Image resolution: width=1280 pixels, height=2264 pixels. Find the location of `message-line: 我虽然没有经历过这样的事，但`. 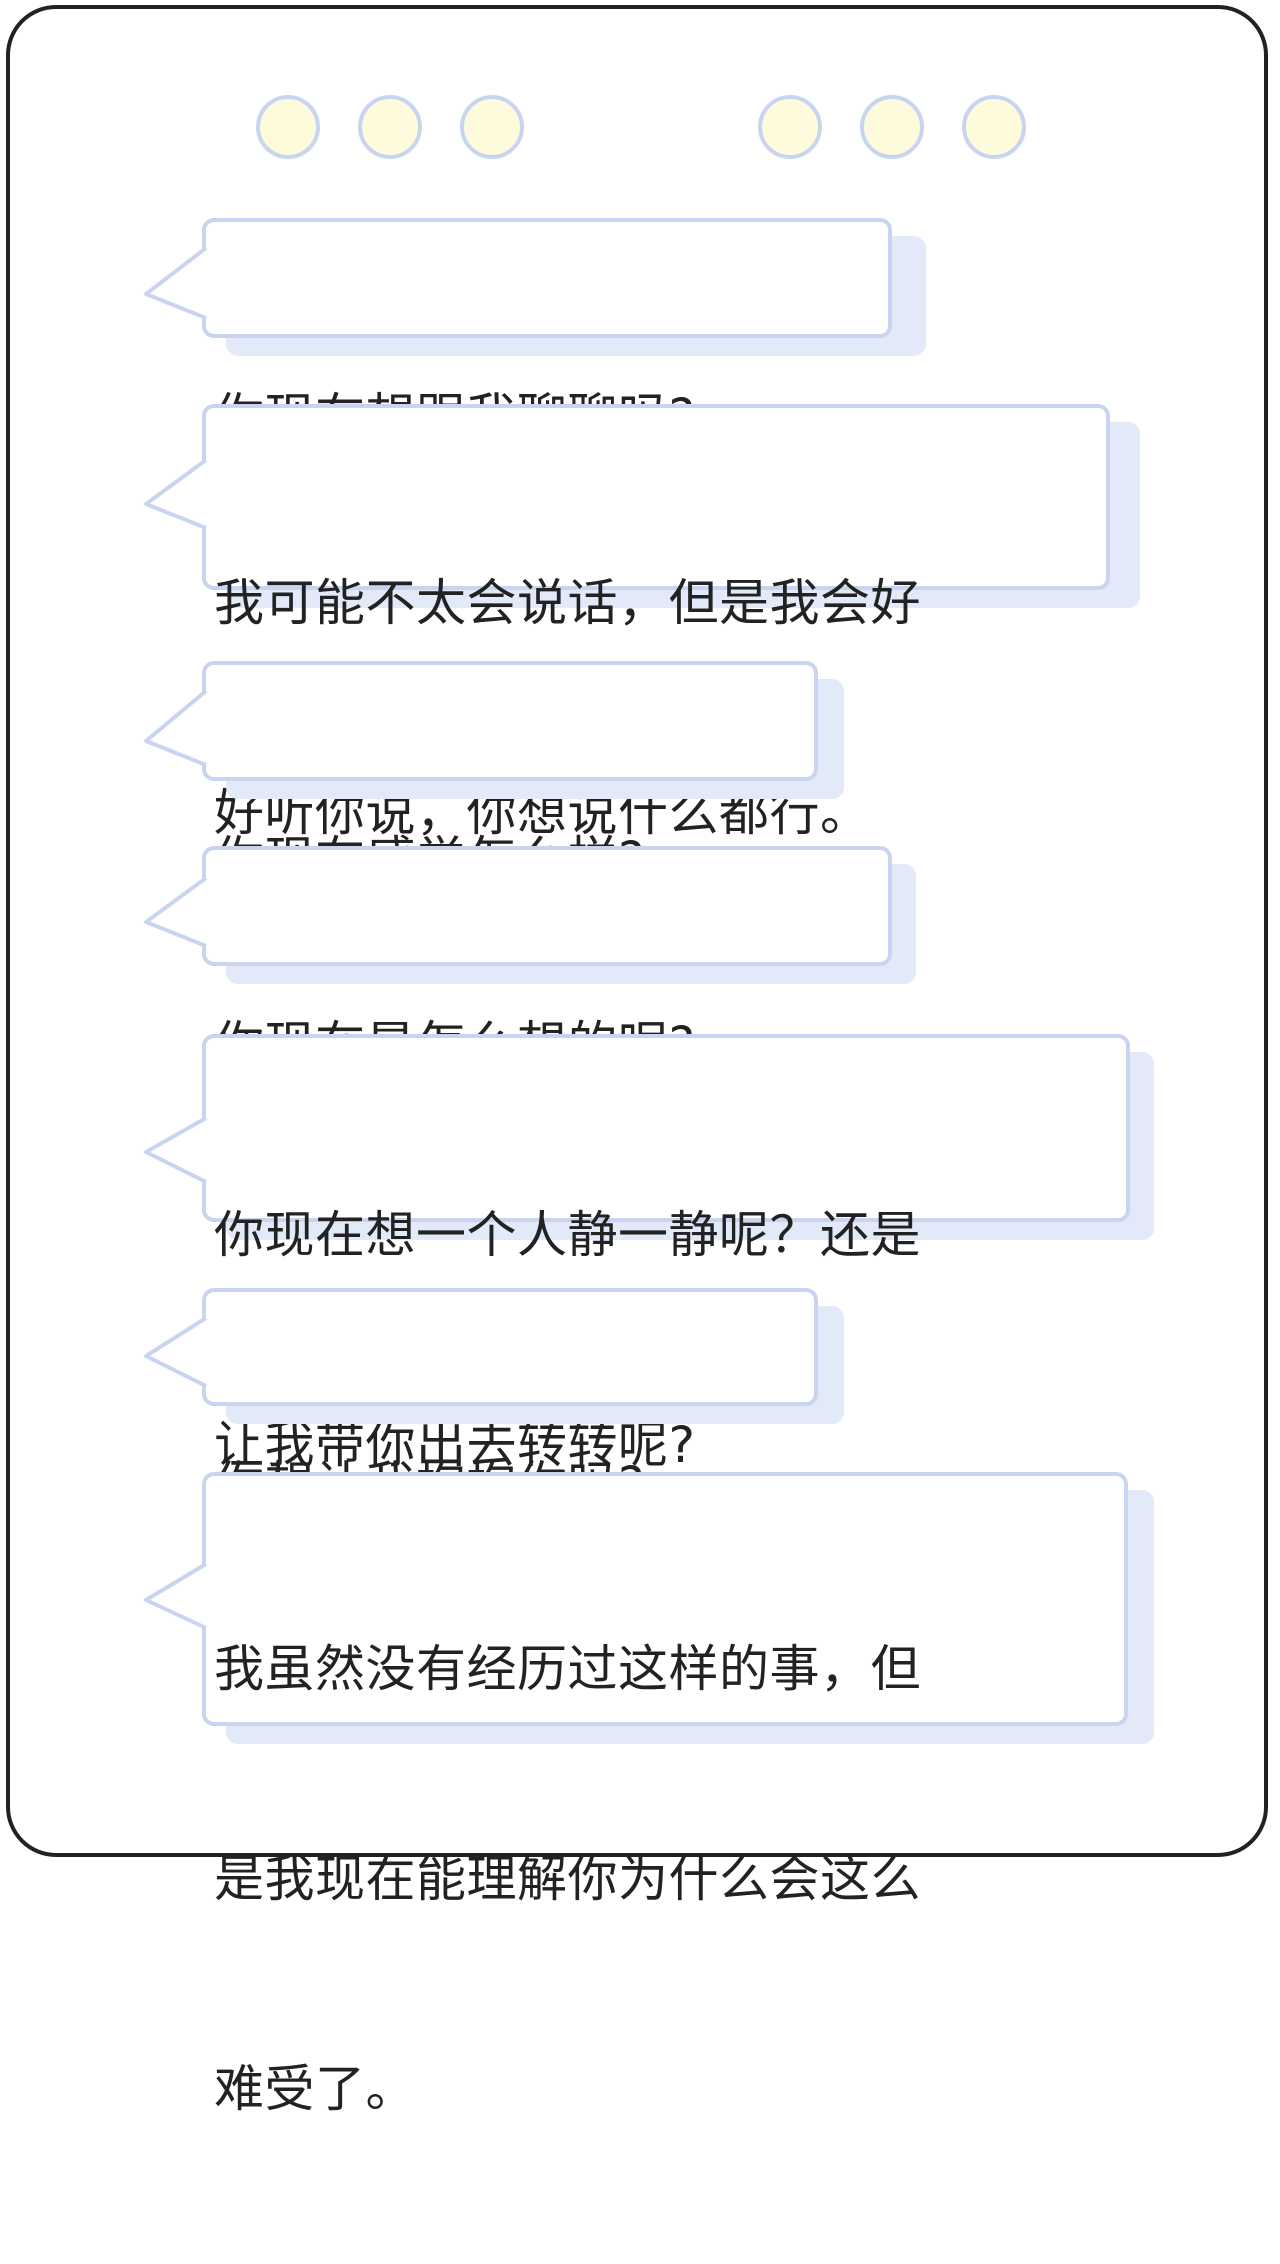

message-line: 我虽然没有经历过这样的事，但 is located at coordinates (567, 1669).